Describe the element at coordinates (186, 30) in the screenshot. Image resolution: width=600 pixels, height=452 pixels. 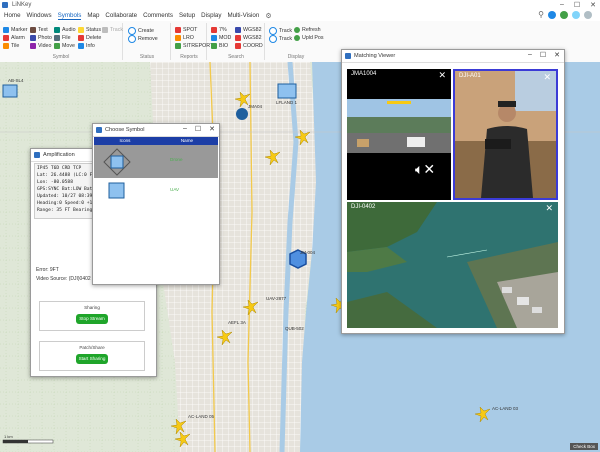
I see `ribbon-spot: SPOT` at that location.